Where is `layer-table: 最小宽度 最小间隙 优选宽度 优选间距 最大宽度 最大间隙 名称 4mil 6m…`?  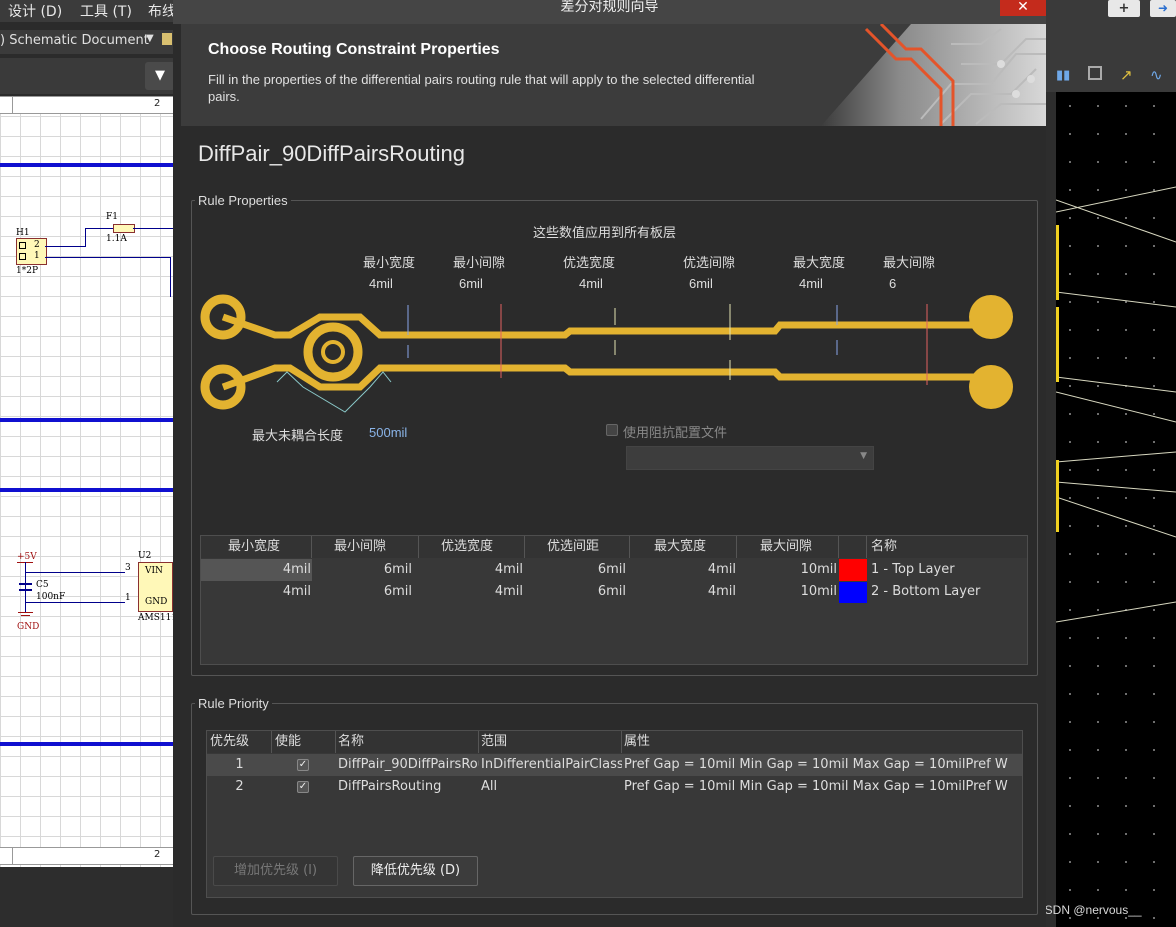 layer-table: 最小宽度 最小间隙 优选宽度 优选间距 最大宽度 最大间隙 名称 4mil 6m… is located at coordinates (614, 600).